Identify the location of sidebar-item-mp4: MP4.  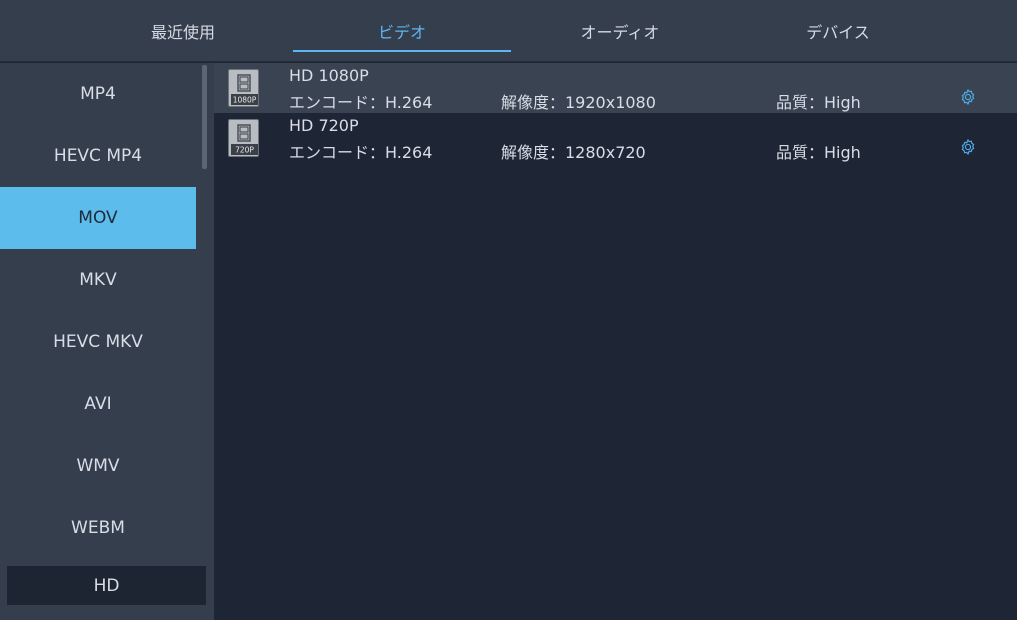
(98, 94).